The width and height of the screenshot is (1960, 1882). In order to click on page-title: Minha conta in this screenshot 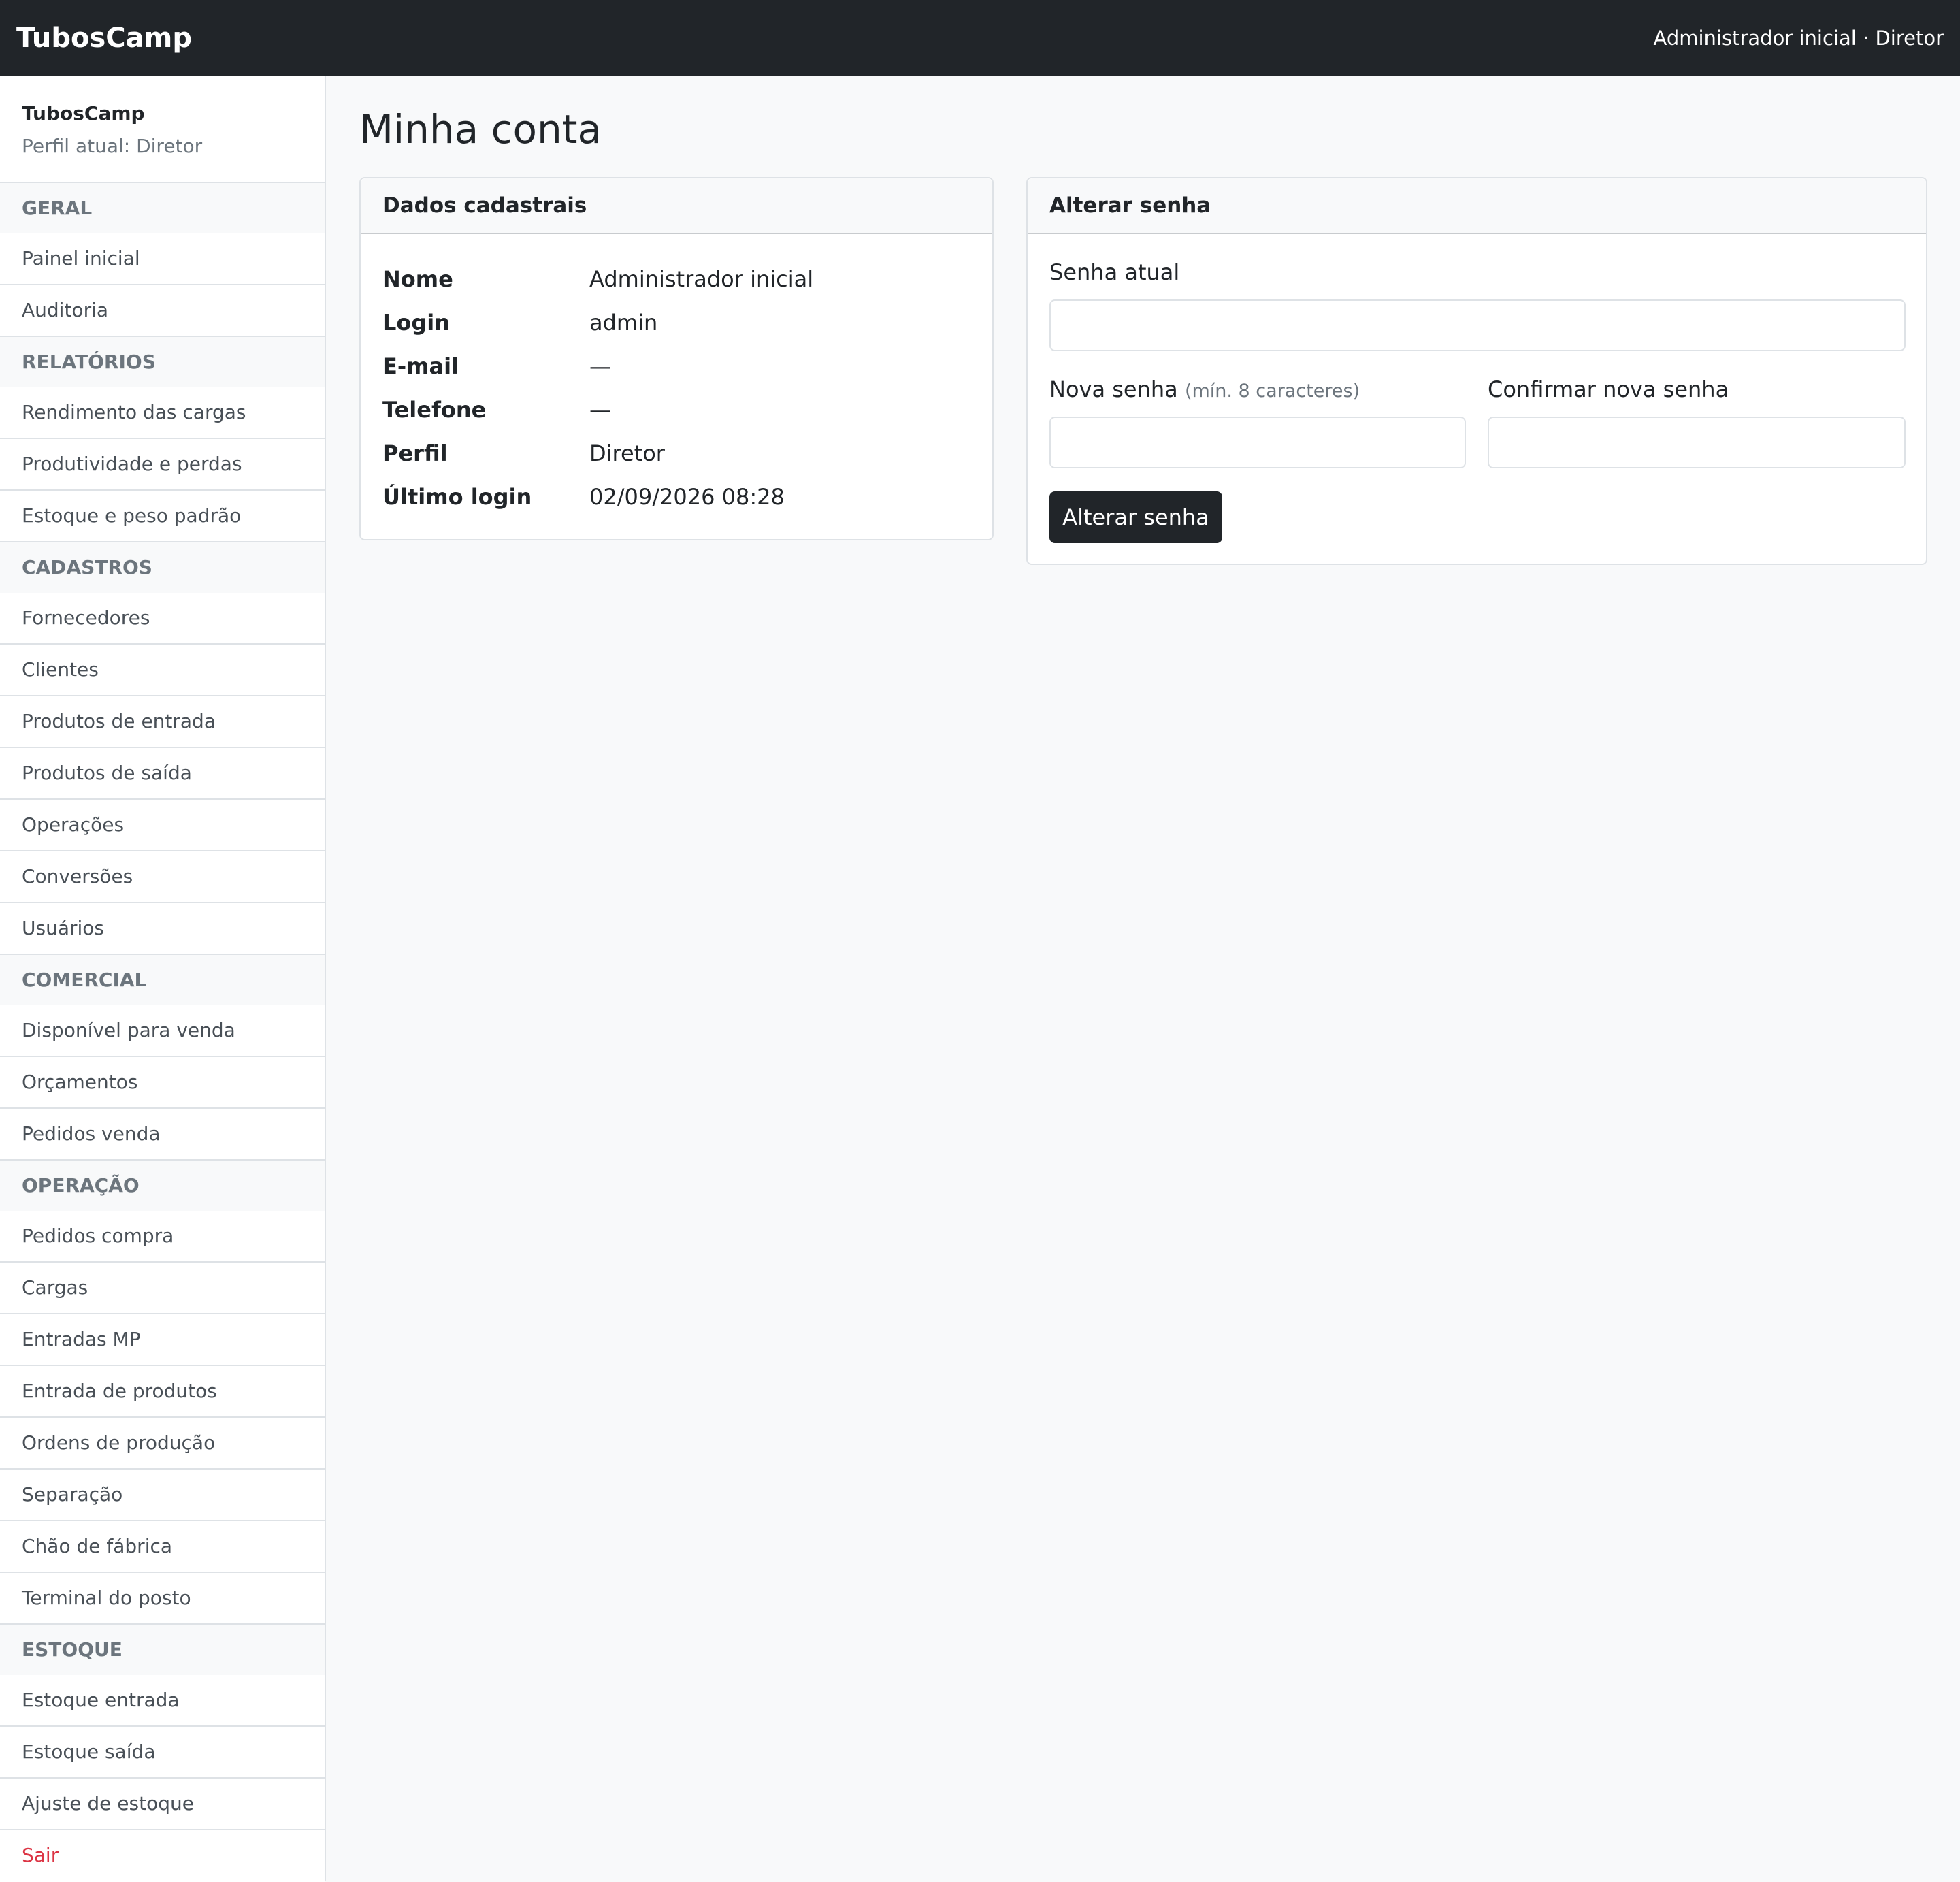, I will do `click(480, 129)`.